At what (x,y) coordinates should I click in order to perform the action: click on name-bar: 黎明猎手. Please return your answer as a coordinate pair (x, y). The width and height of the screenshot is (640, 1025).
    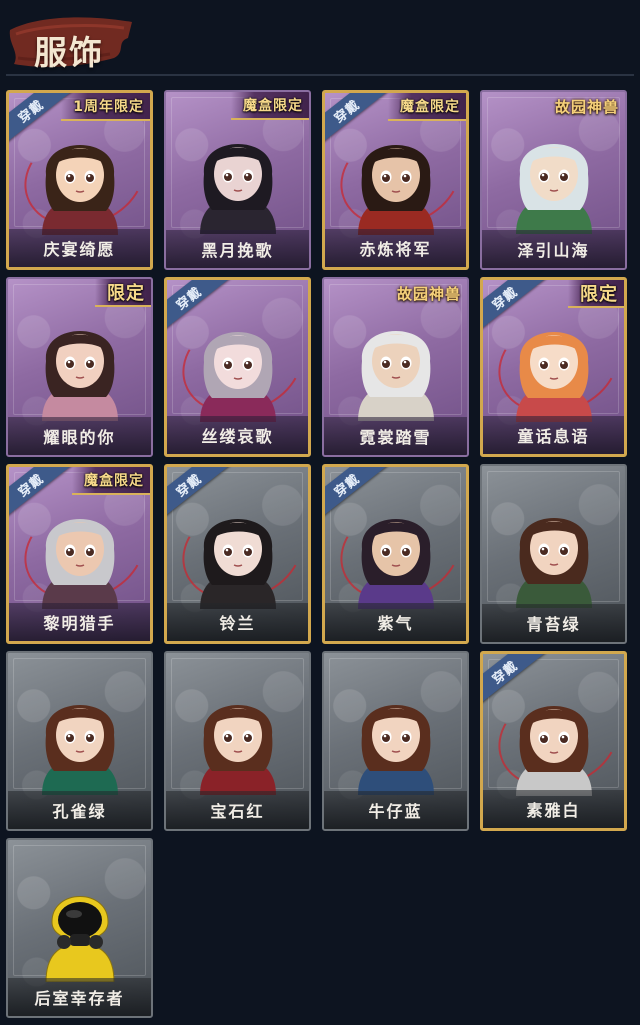
    Looking at the image, I should click on (79, 622).